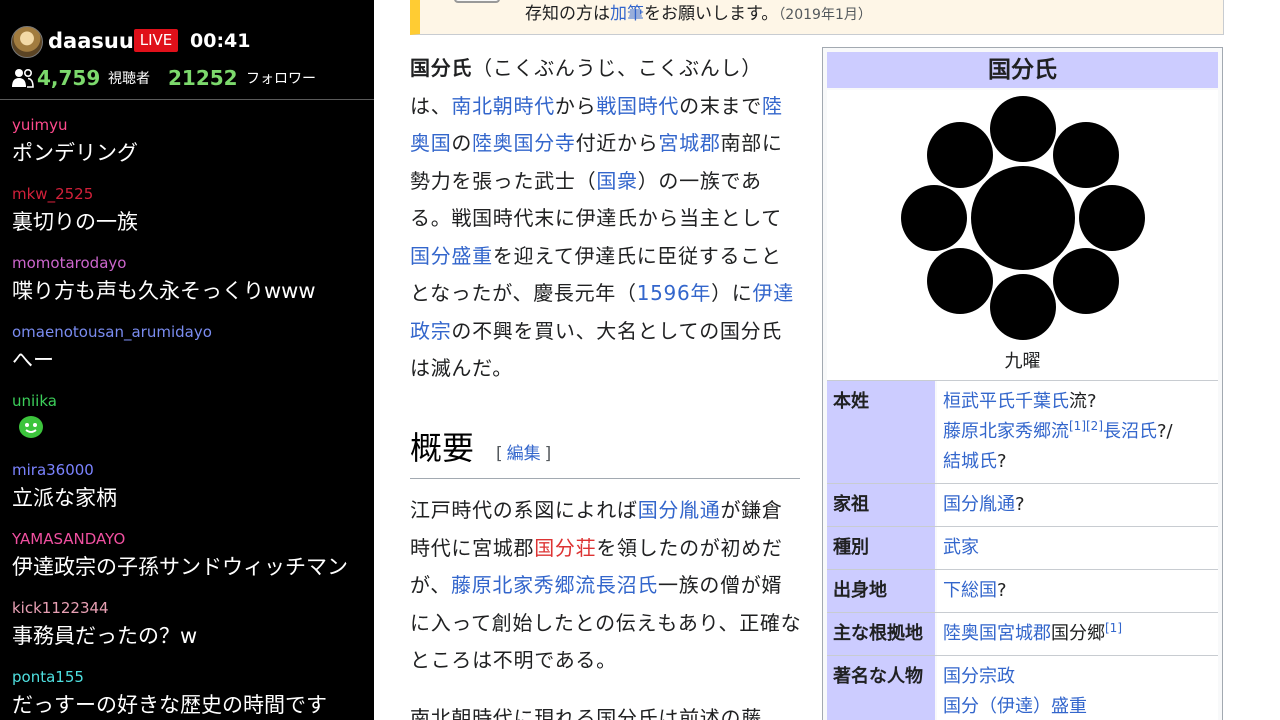 Image resolution: width=1280 pixels, height=720 pixels. Describe the element at coordinates (627, 14) in the screenshot. I see `notice-edit-link: 加筆` at that location.